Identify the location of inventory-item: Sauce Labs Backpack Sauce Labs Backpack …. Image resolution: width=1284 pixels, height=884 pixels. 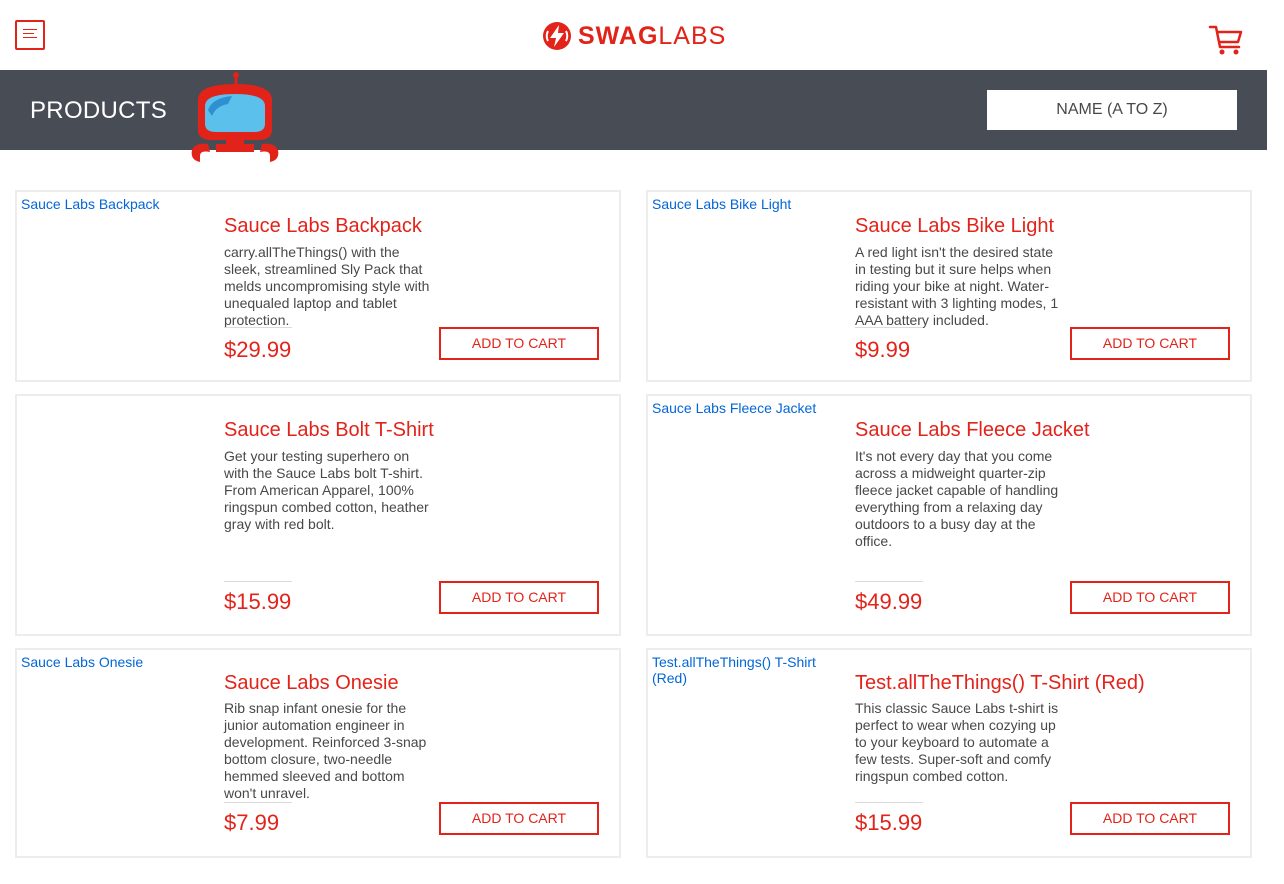
(318, 286).